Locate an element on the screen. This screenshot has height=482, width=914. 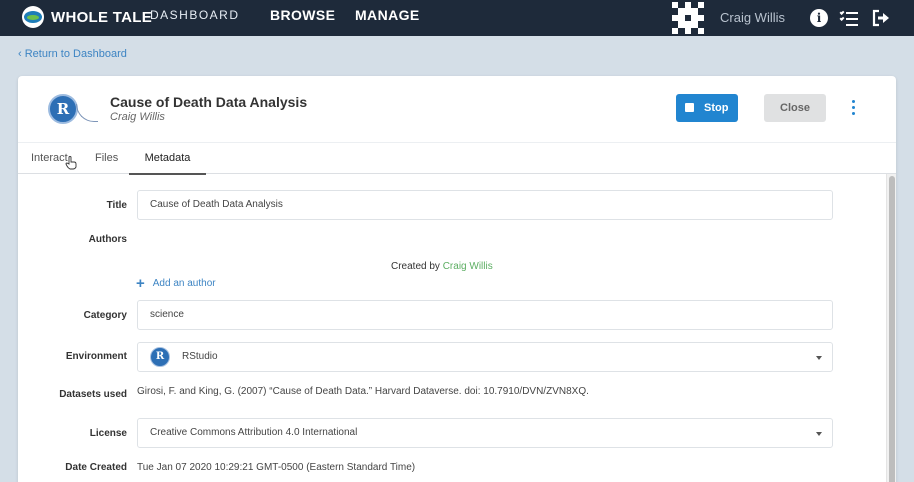
scrollbar-thumb is located at coordinates (892, 329).